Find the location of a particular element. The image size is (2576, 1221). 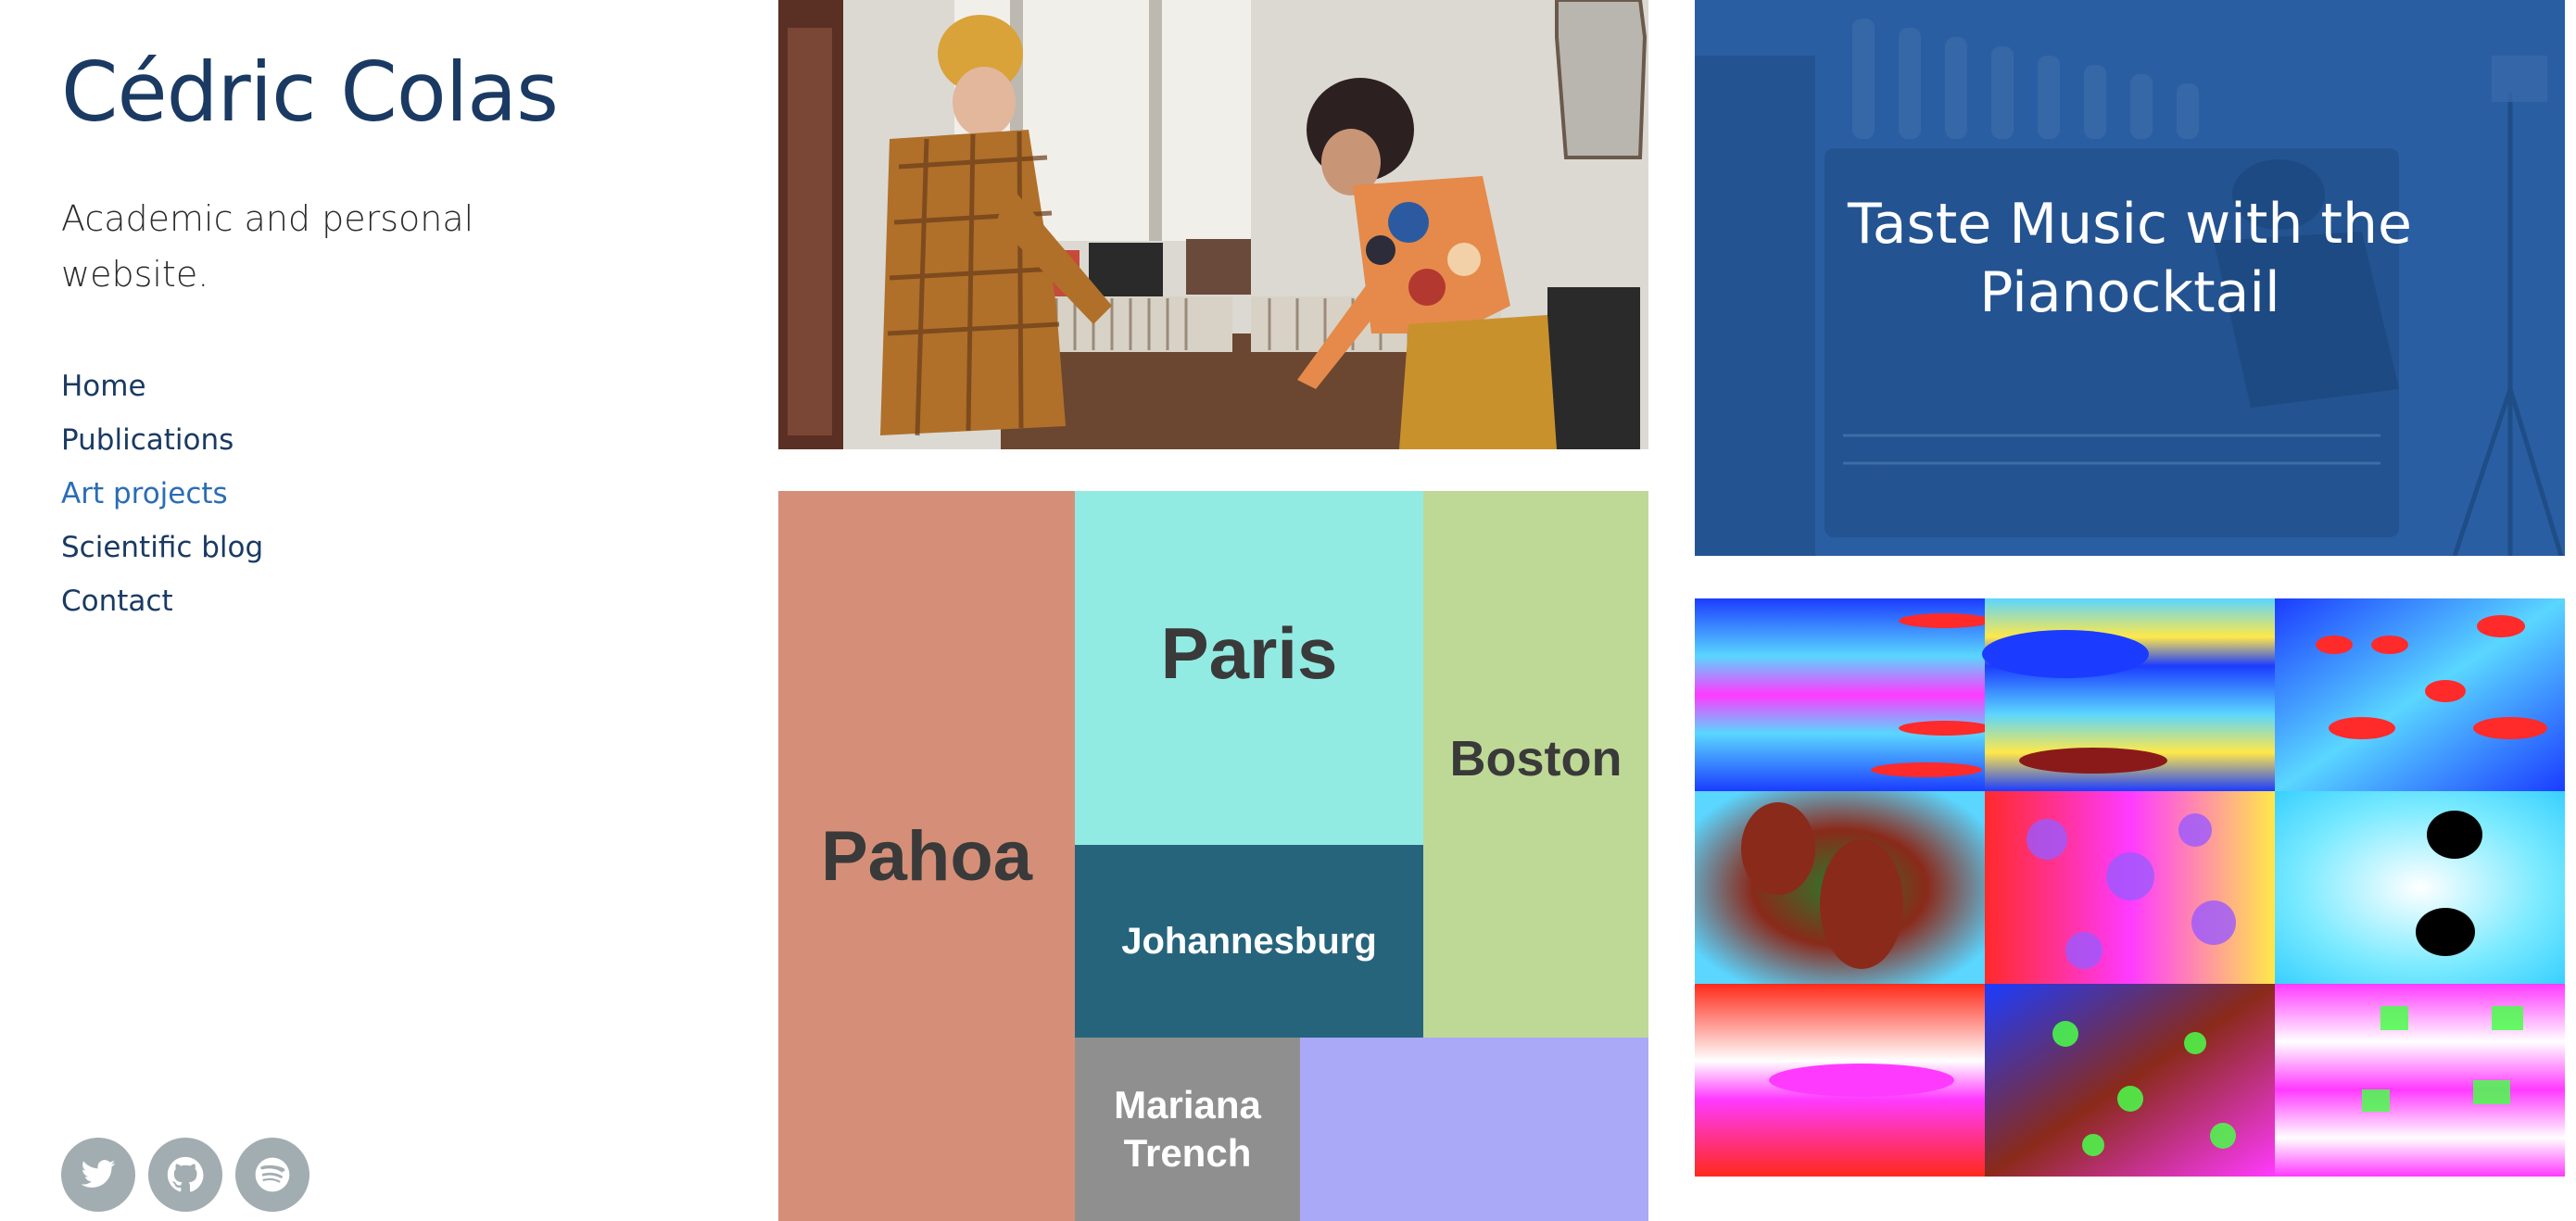

nav-item-art-projects: Art projects is located at coordinates (144, 493).